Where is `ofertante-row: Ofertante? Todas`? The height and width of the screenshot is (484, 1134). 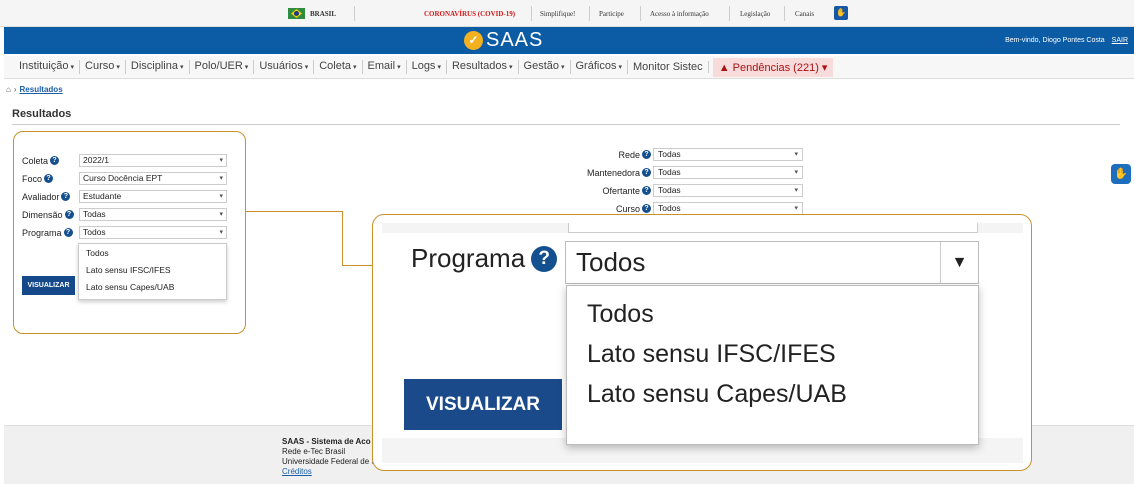 ofertante-row: Ofertante? Todas is located at coordinates (686, 190).